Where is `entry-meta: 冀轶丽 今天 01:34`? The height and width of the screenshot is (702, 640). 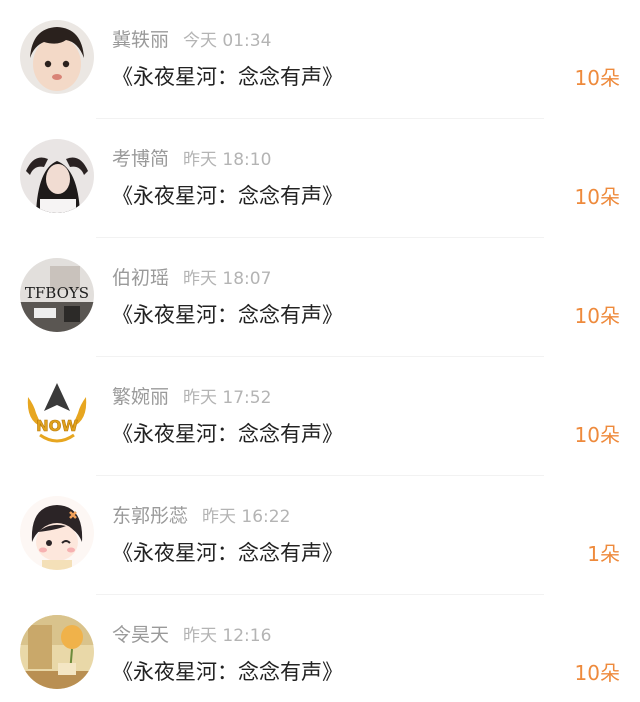
entry-meta: 冀轶丽 今天 01:34 is located at coordinates (191, 40).